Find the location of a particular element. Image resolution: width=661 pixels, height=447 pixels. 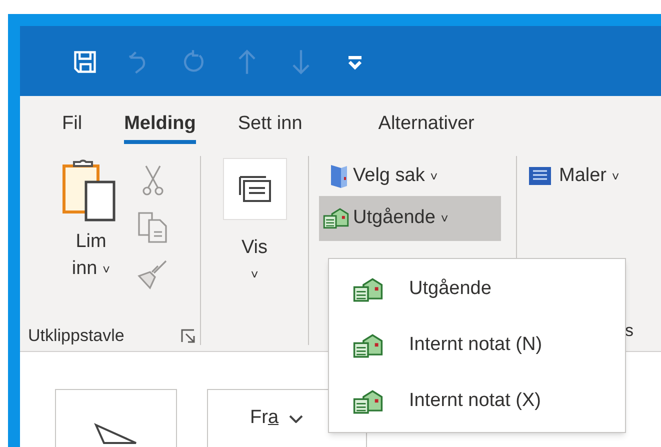

outgoing-button: Utgående ˅ is located at coordinates (410, 218).